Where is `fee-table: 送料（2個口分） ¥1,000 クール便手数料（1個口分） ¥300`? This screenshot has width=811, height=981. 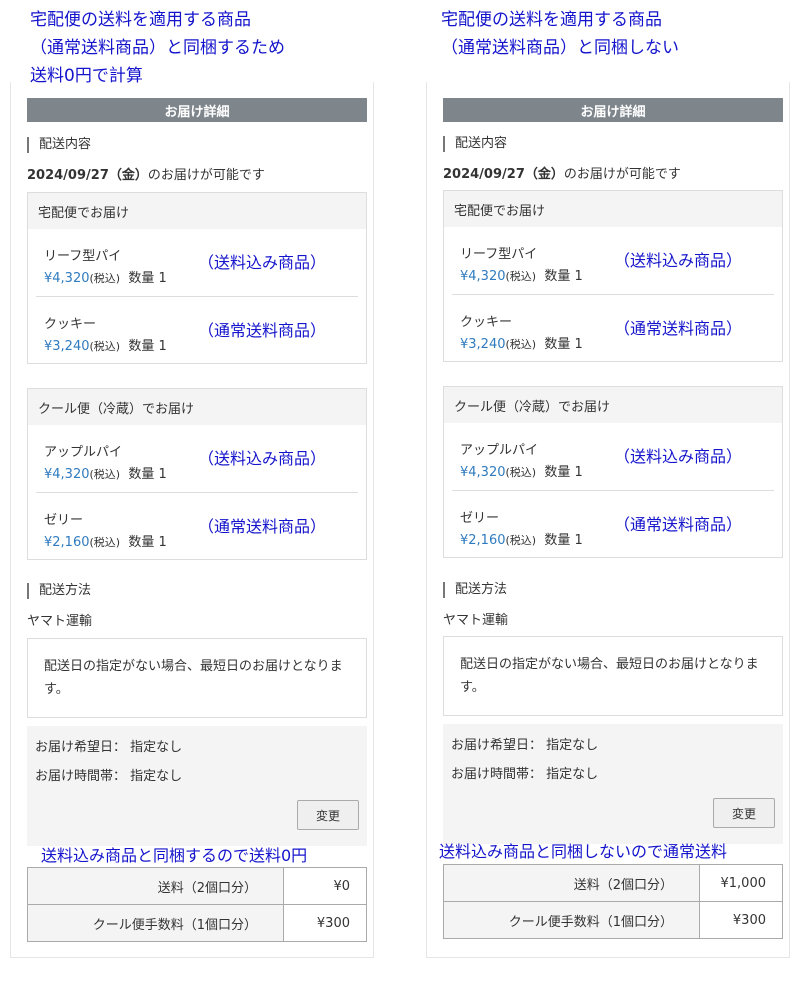 fee-table: 送料（2個口分） ¥1,000 クール便手数料（1個口分） ¥300 is located at coordinates (613, 901).